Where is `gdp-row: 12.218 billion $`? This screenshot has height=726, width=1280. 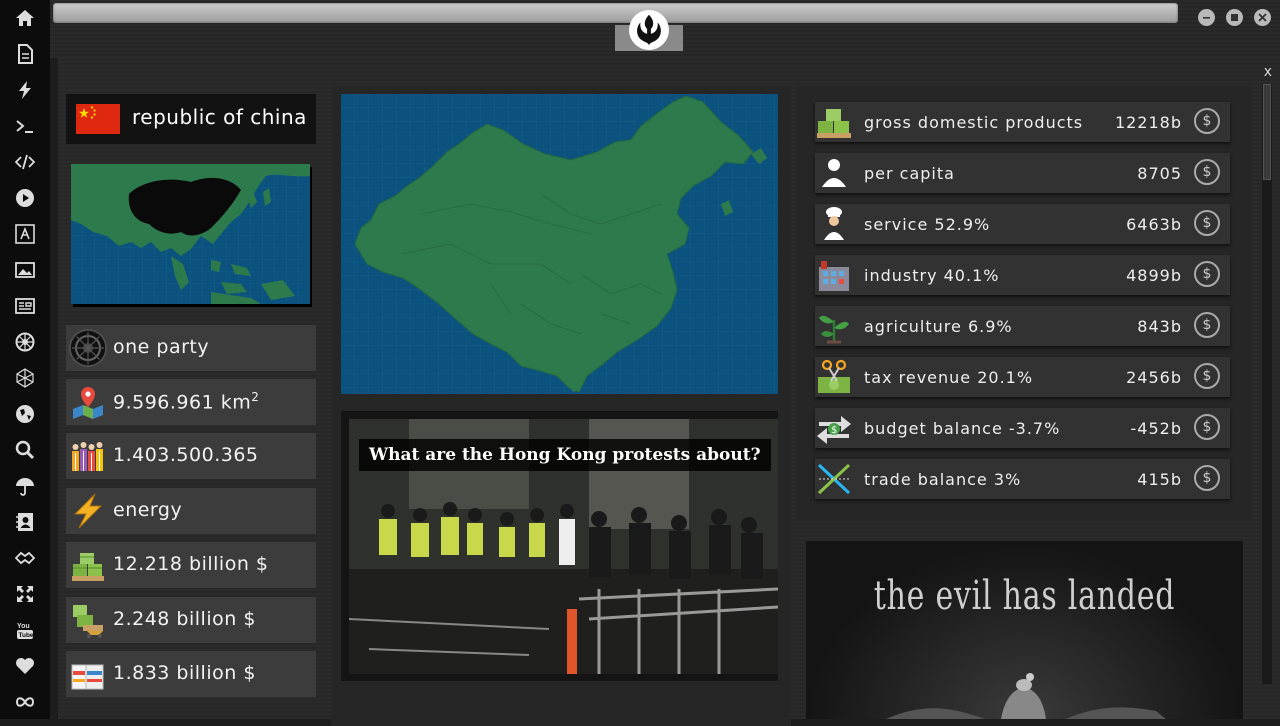 gdp-row: 12.218 billion $ is located at coordinates (191, 565).